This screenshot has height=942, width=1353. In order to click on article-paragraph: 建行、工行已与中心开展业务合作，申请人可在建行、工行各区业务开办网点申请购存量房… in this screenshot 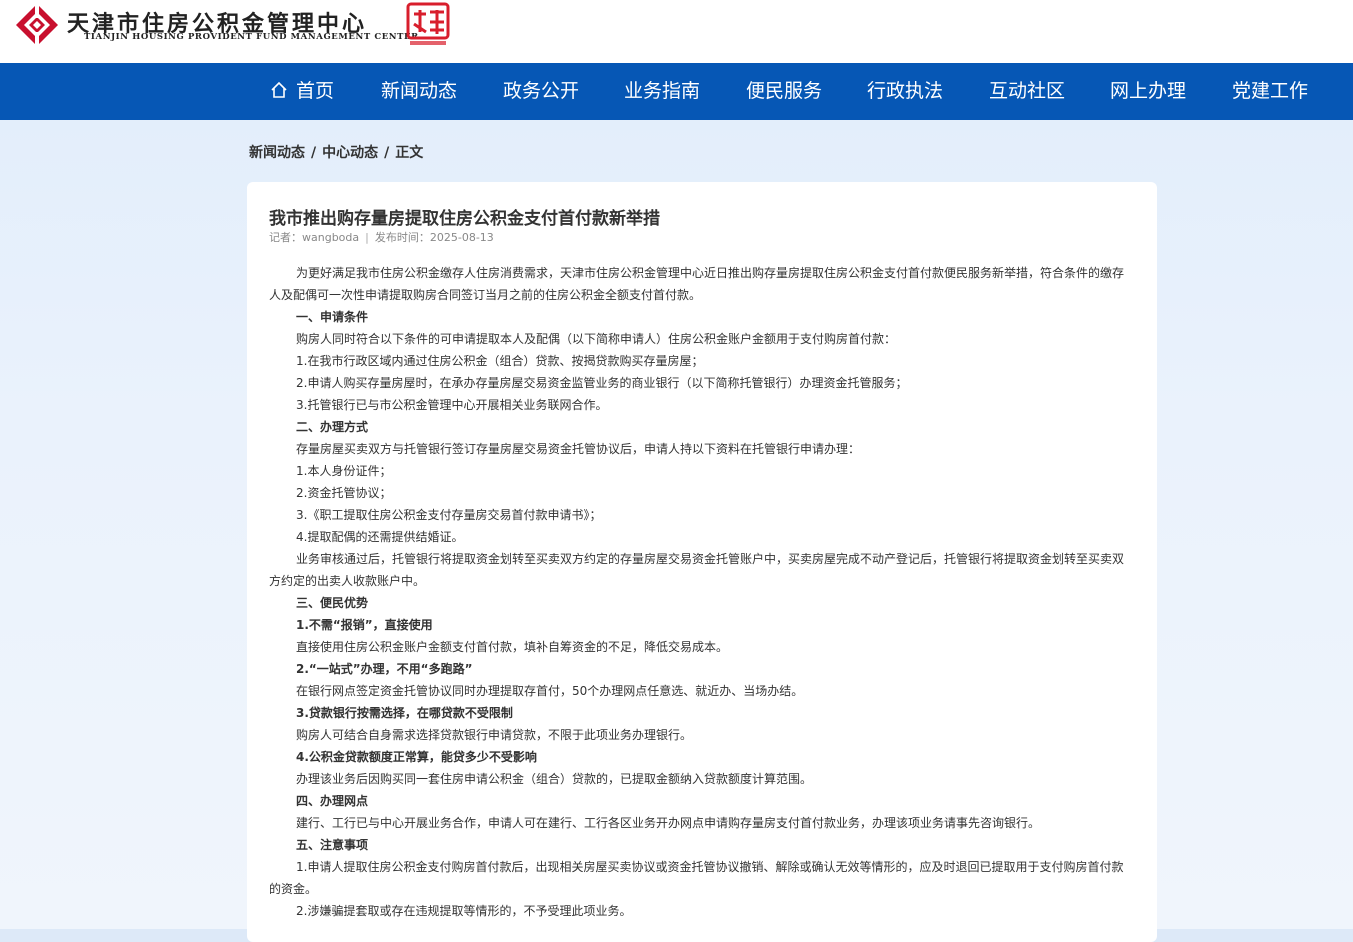, I will do `click(668, 823)`.